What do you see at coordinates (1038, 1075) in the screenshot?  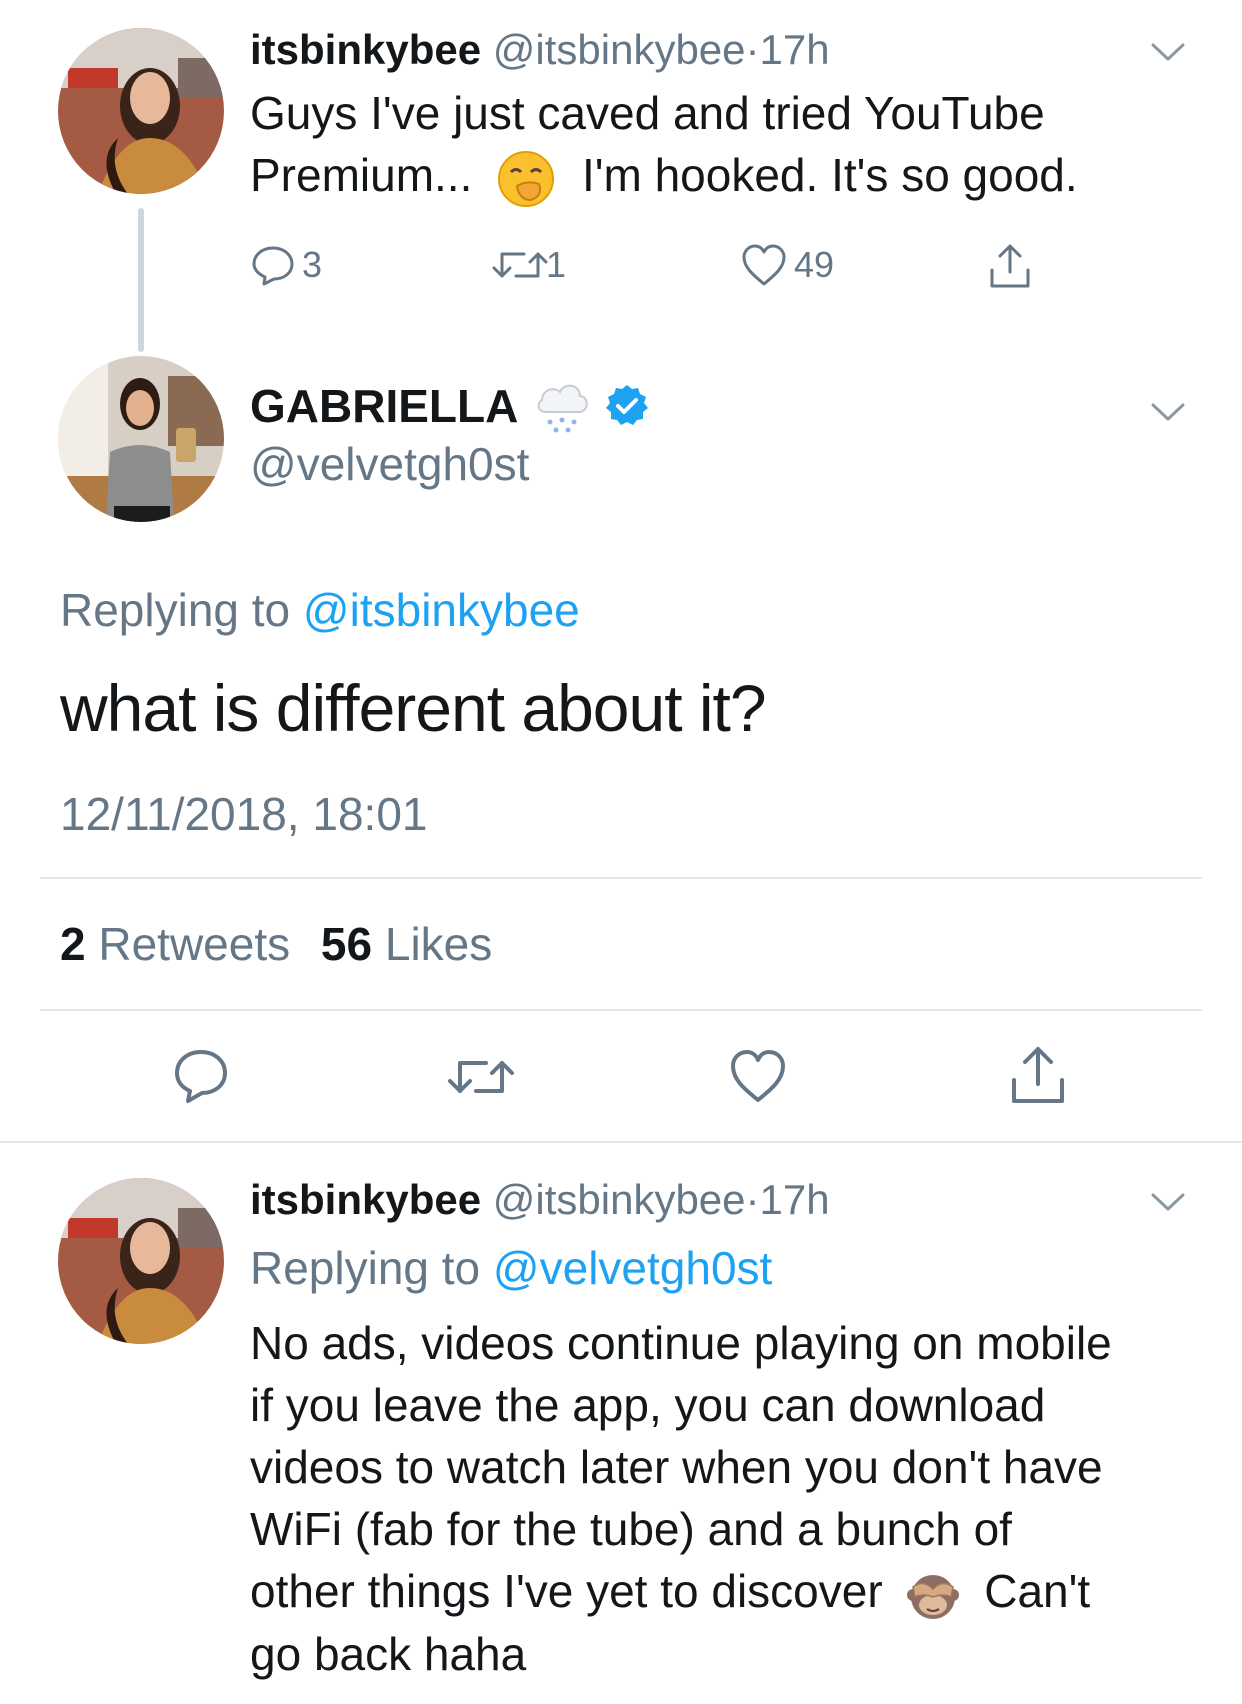 I see `main-share-icon` at bounding box center [1038, 1075].